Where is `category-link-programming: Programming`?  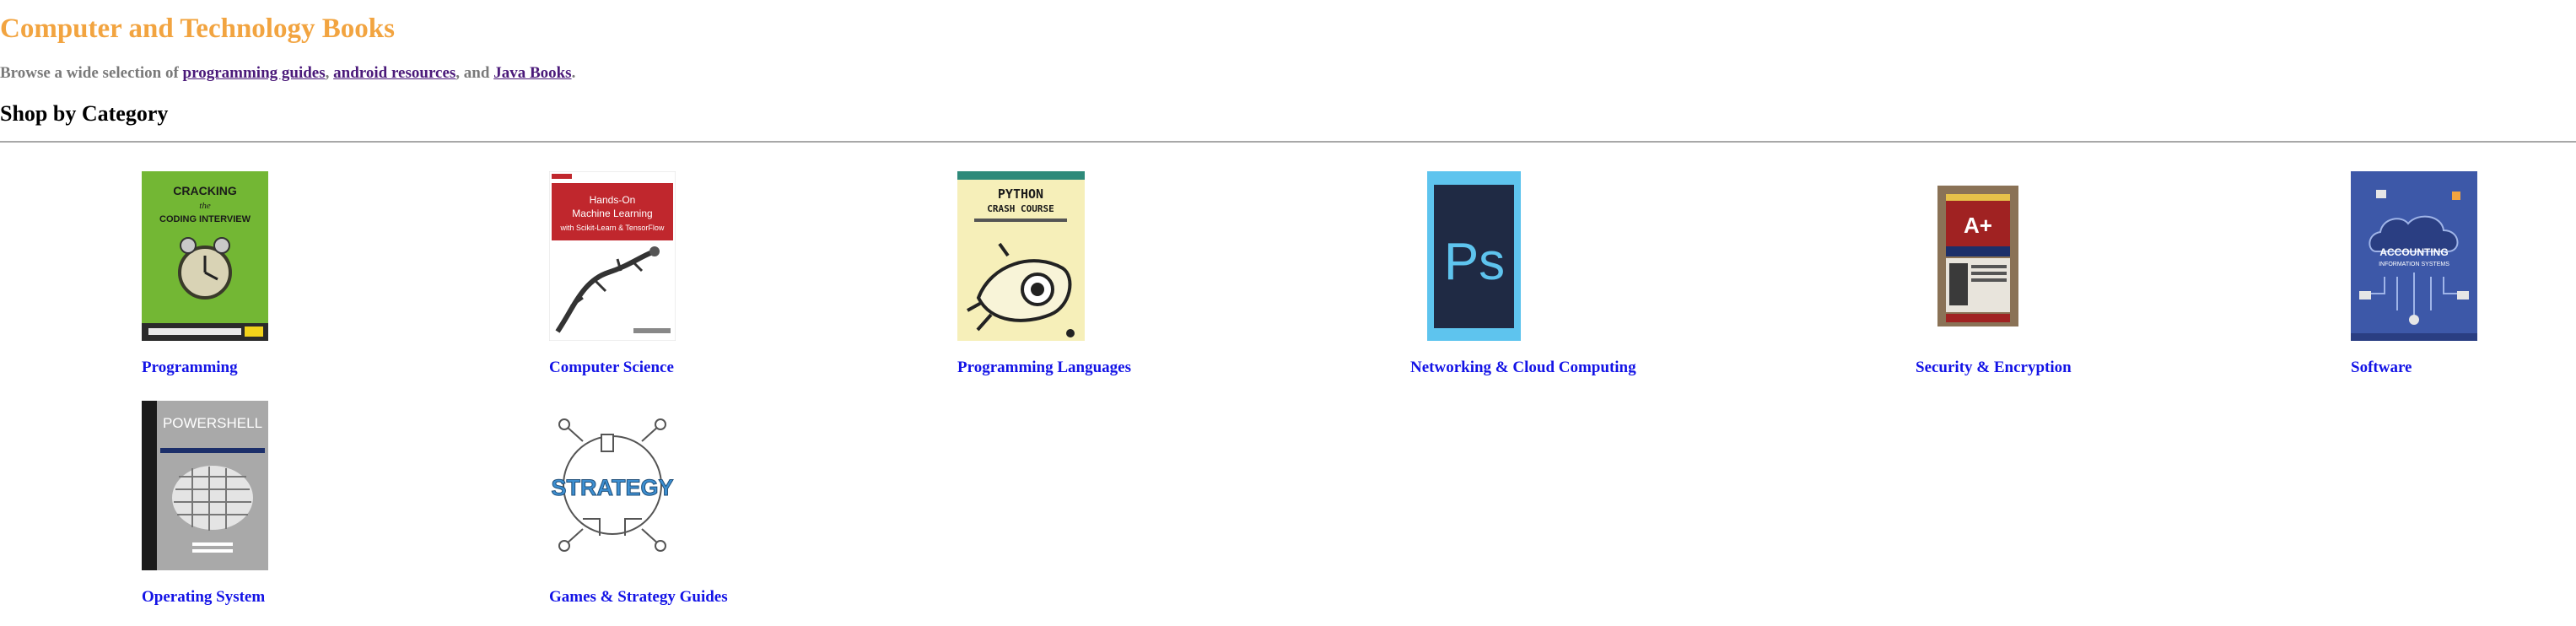
category-link-programming: Programming is located at coordinates (190, 368).